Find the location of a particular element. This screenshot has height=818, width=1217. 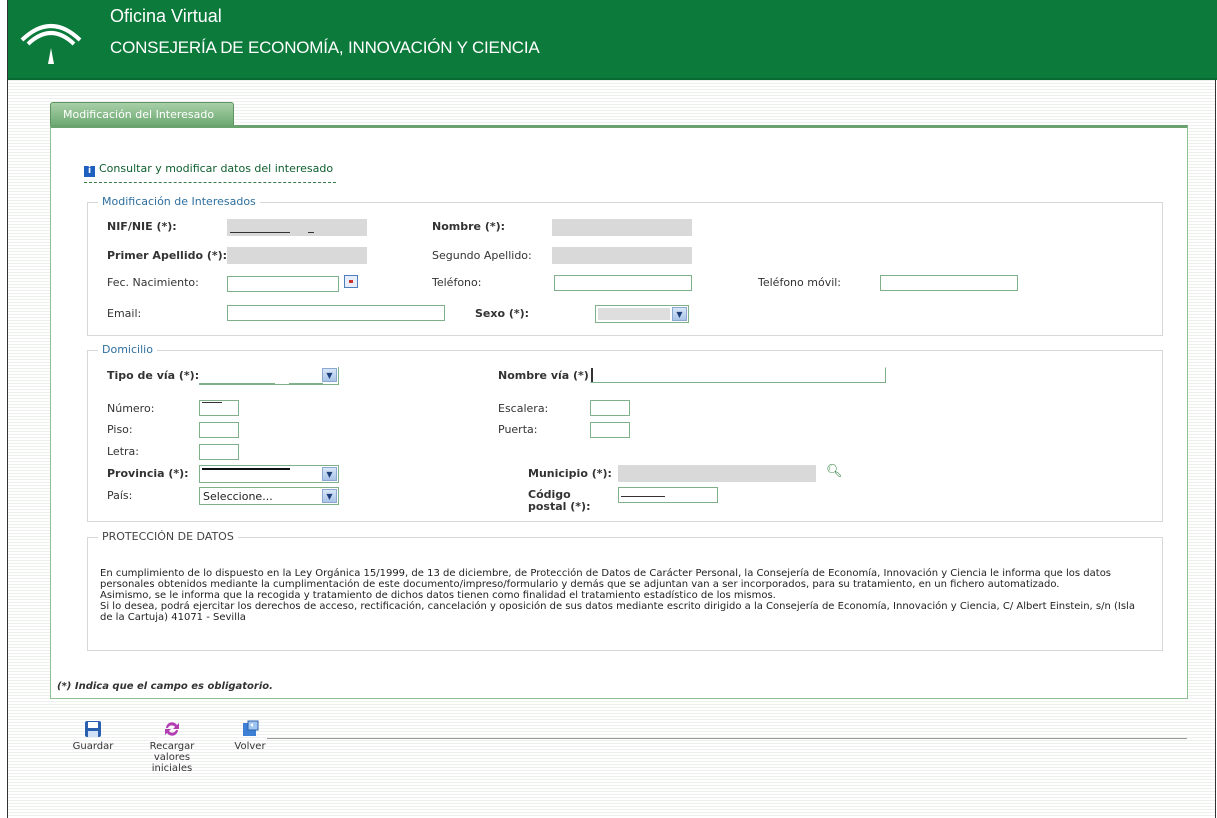

info-icon: i is located at coordinates (89, 171).